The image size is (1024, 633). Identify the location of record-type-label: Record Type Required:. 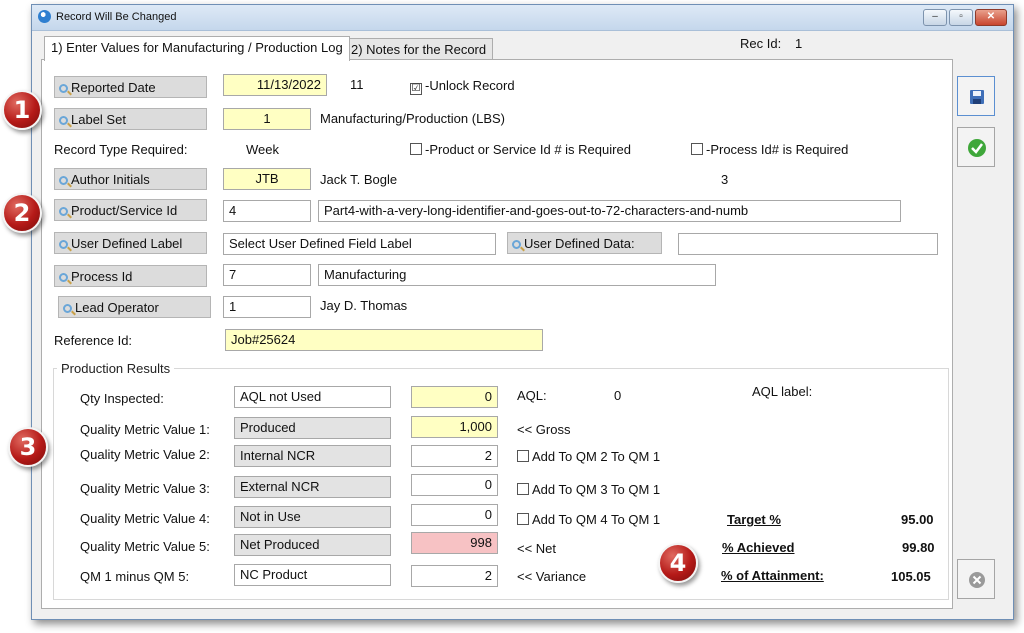
(121, 149).